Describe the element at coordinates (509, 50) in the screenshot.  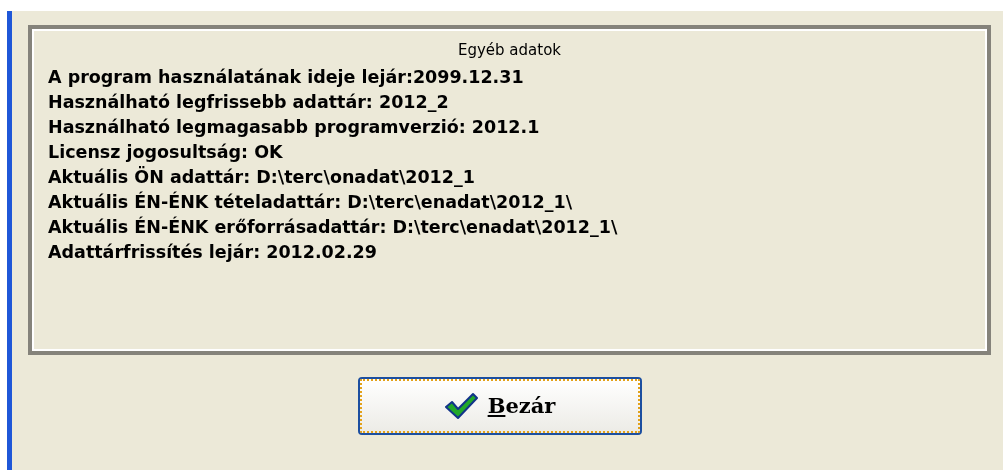
I see `panel-title: Egyéb adatok` at that location.